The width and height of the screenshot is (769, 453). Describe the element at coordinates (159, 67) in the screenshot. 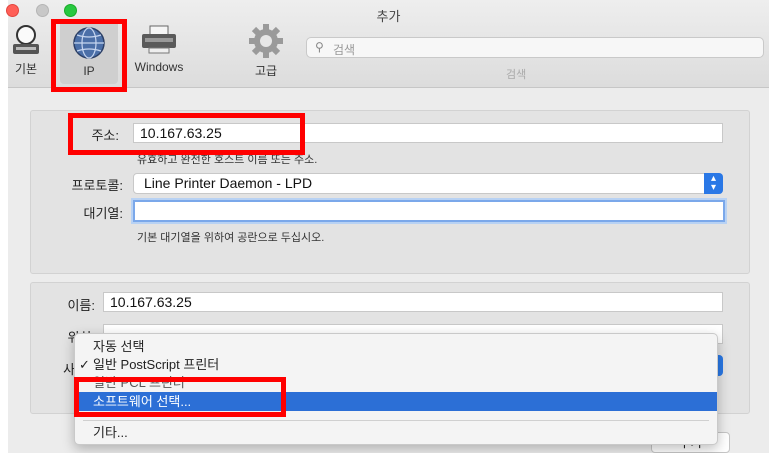

I see `toolbar-windows-label: Windows` at that location.